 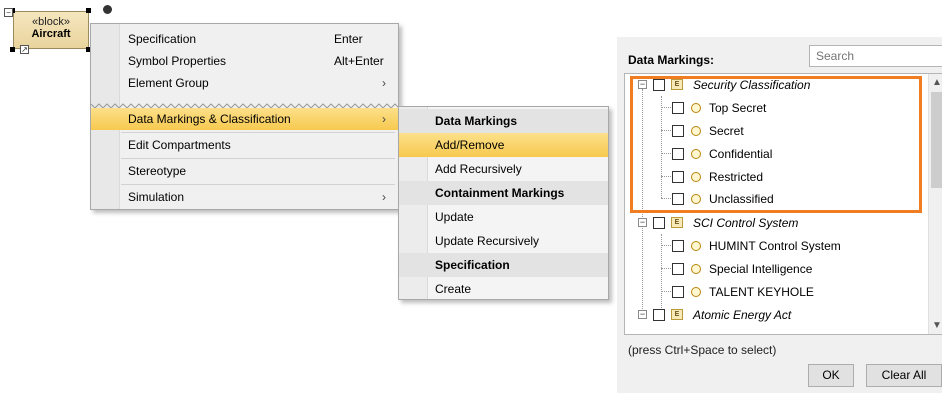 What do you see at coordinates (107, 9) in the screenshot?
I see `smart-manipulator-icon` at bounding box center [107, 9].